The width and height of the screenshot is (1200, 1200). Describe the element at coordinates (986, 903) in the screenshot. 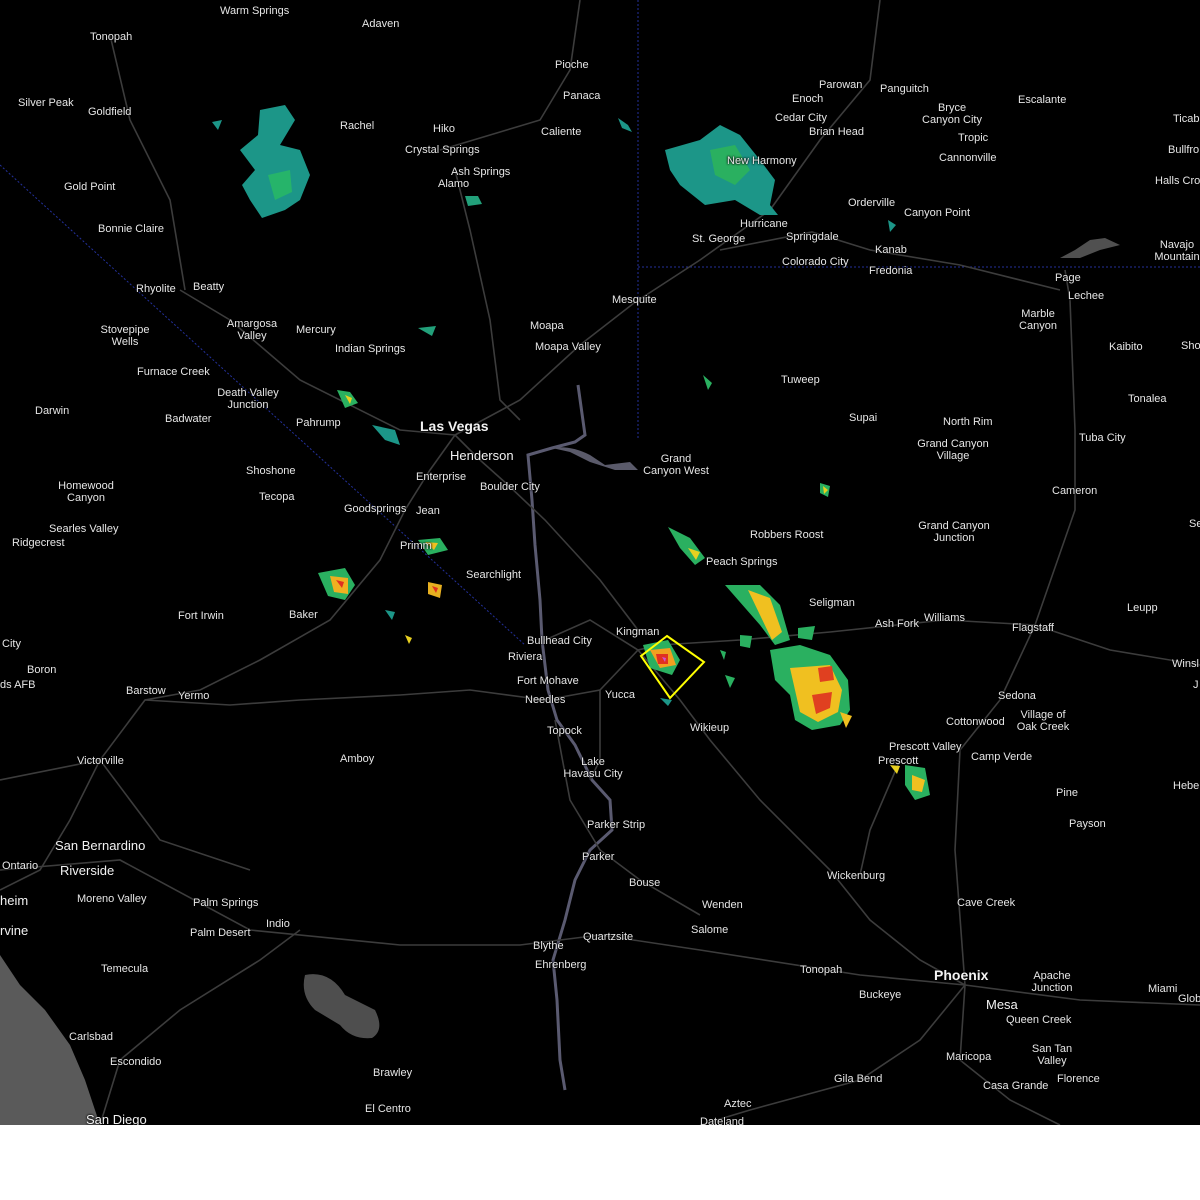

I see `city-label: Cave Creek` at that location.